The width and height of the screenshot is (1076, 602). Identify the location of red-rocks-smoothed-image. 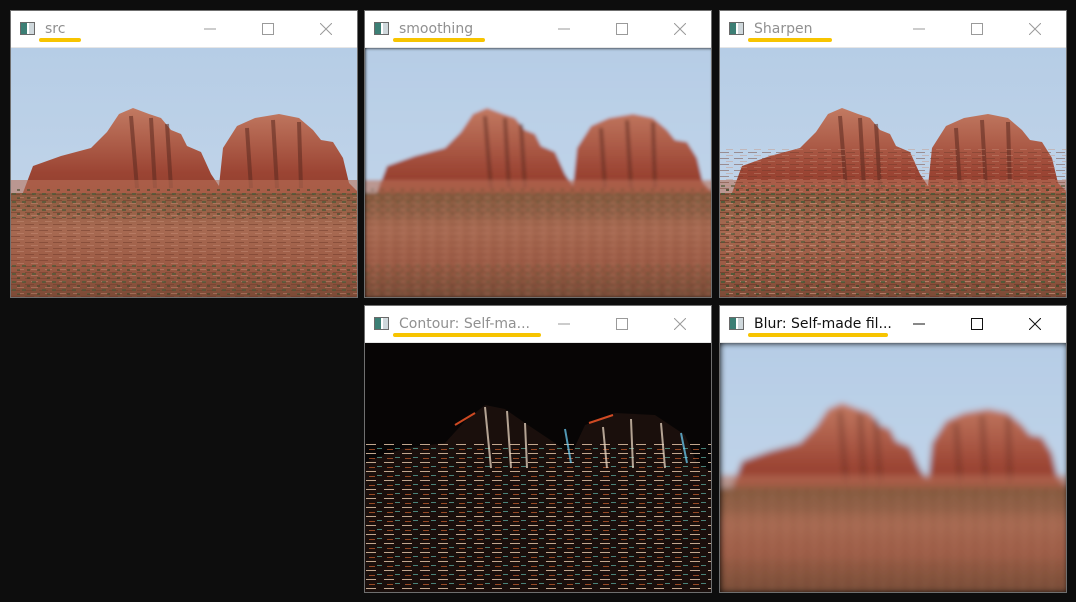
(538, 172).